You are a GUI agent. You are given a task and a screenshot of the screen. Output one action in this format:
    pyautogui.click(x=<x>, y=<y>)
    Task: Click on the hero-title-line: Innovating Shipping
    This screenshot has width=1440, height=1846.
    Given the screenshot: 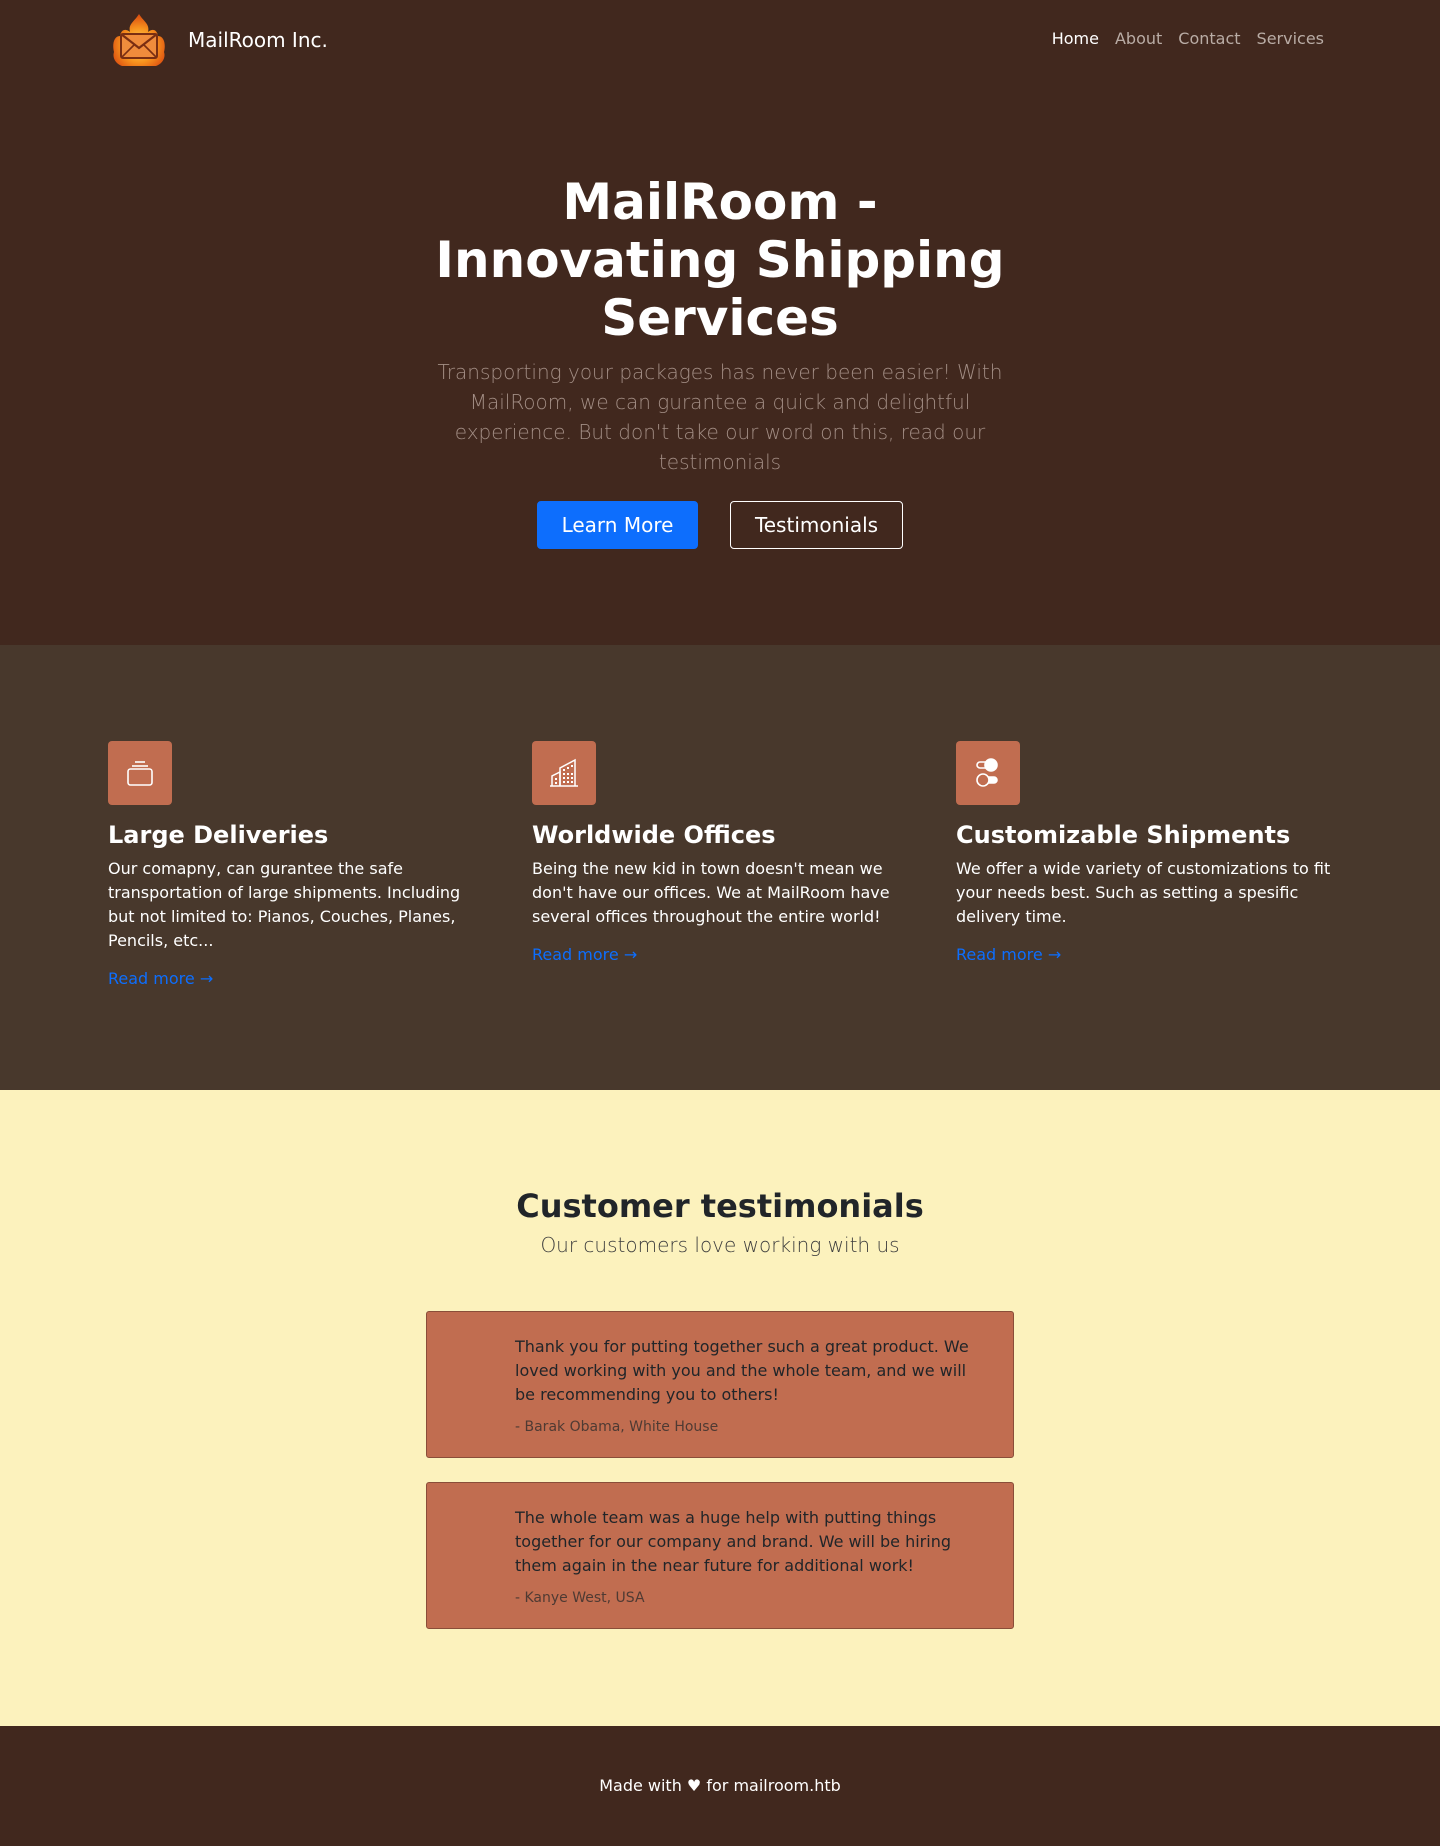 What is the action you would take?
    pyautogui.click(x=720, y=260)
    